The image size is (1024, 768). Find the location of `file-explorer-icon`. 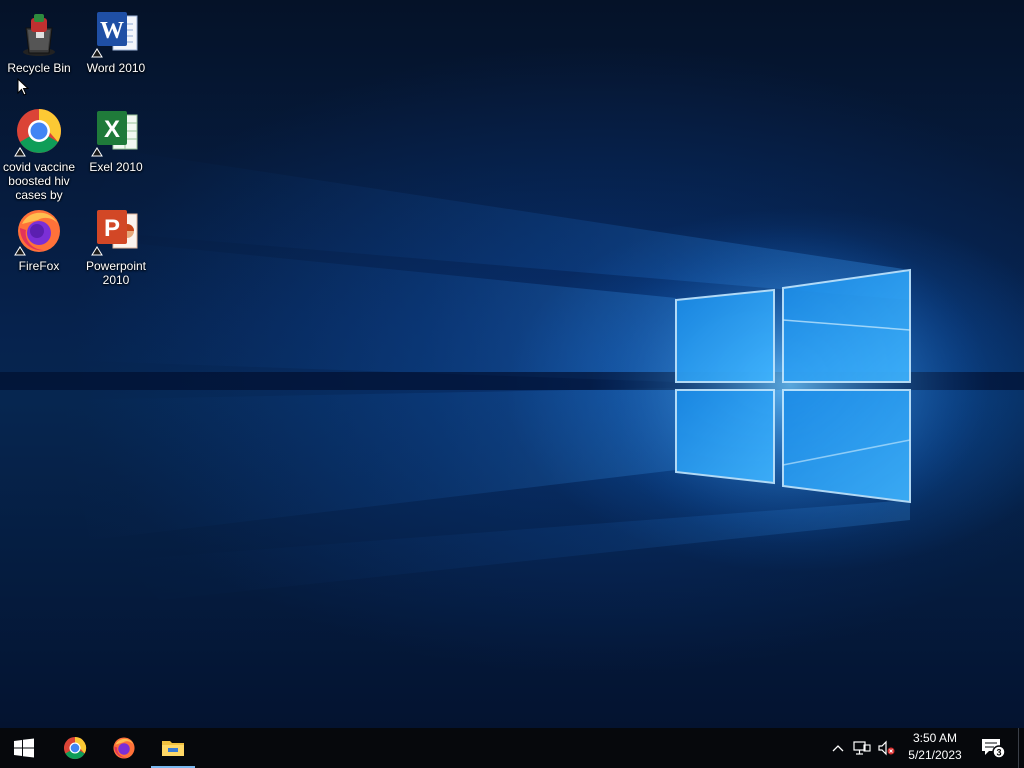

file-explorer-icon is located at coordinates (173, 748).